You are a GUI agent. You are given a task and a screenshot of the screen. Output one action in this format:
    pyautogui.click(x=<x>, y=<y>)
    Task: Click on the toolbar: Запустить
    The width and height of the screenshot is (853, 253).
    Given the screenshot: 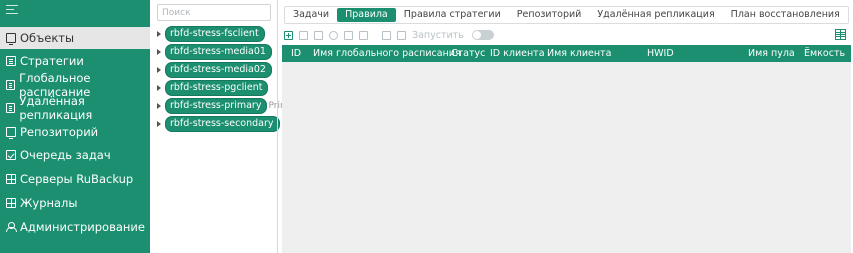 What is the action you would take?
    pyautogui.click(x=389, y=35)
    